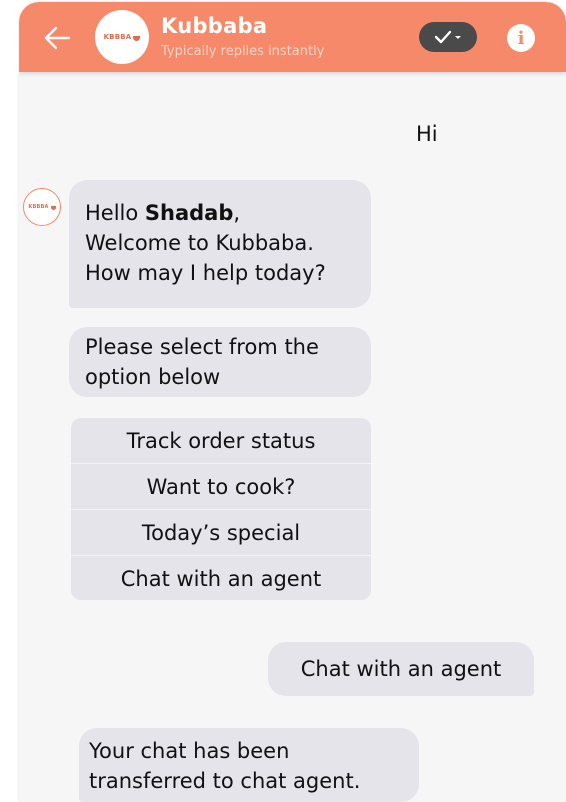  I want to click on info-button: i, so click(521, 38).